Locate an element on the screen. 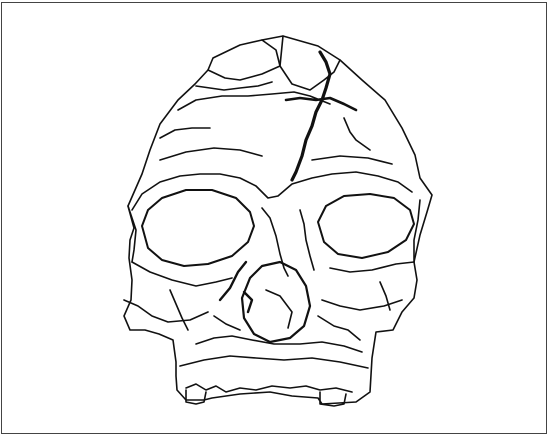 This screenshot has width=550, height=437. right-orbit is located at coordinates (366, 226).